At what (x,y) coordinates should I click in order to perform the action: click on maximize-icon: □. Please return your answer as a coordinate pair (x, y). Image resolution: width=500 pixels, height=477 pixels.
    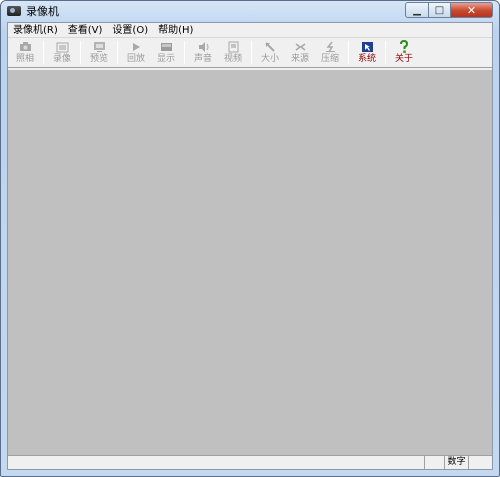
    Looking at the image, I should click on (439, 10).